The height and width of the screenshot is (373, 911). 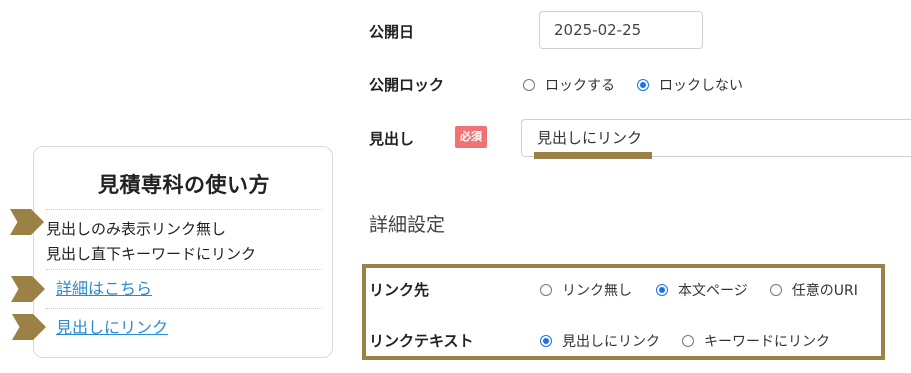 I want to click on heading-link: 見出しにリンク, so click(x=112, y=327).